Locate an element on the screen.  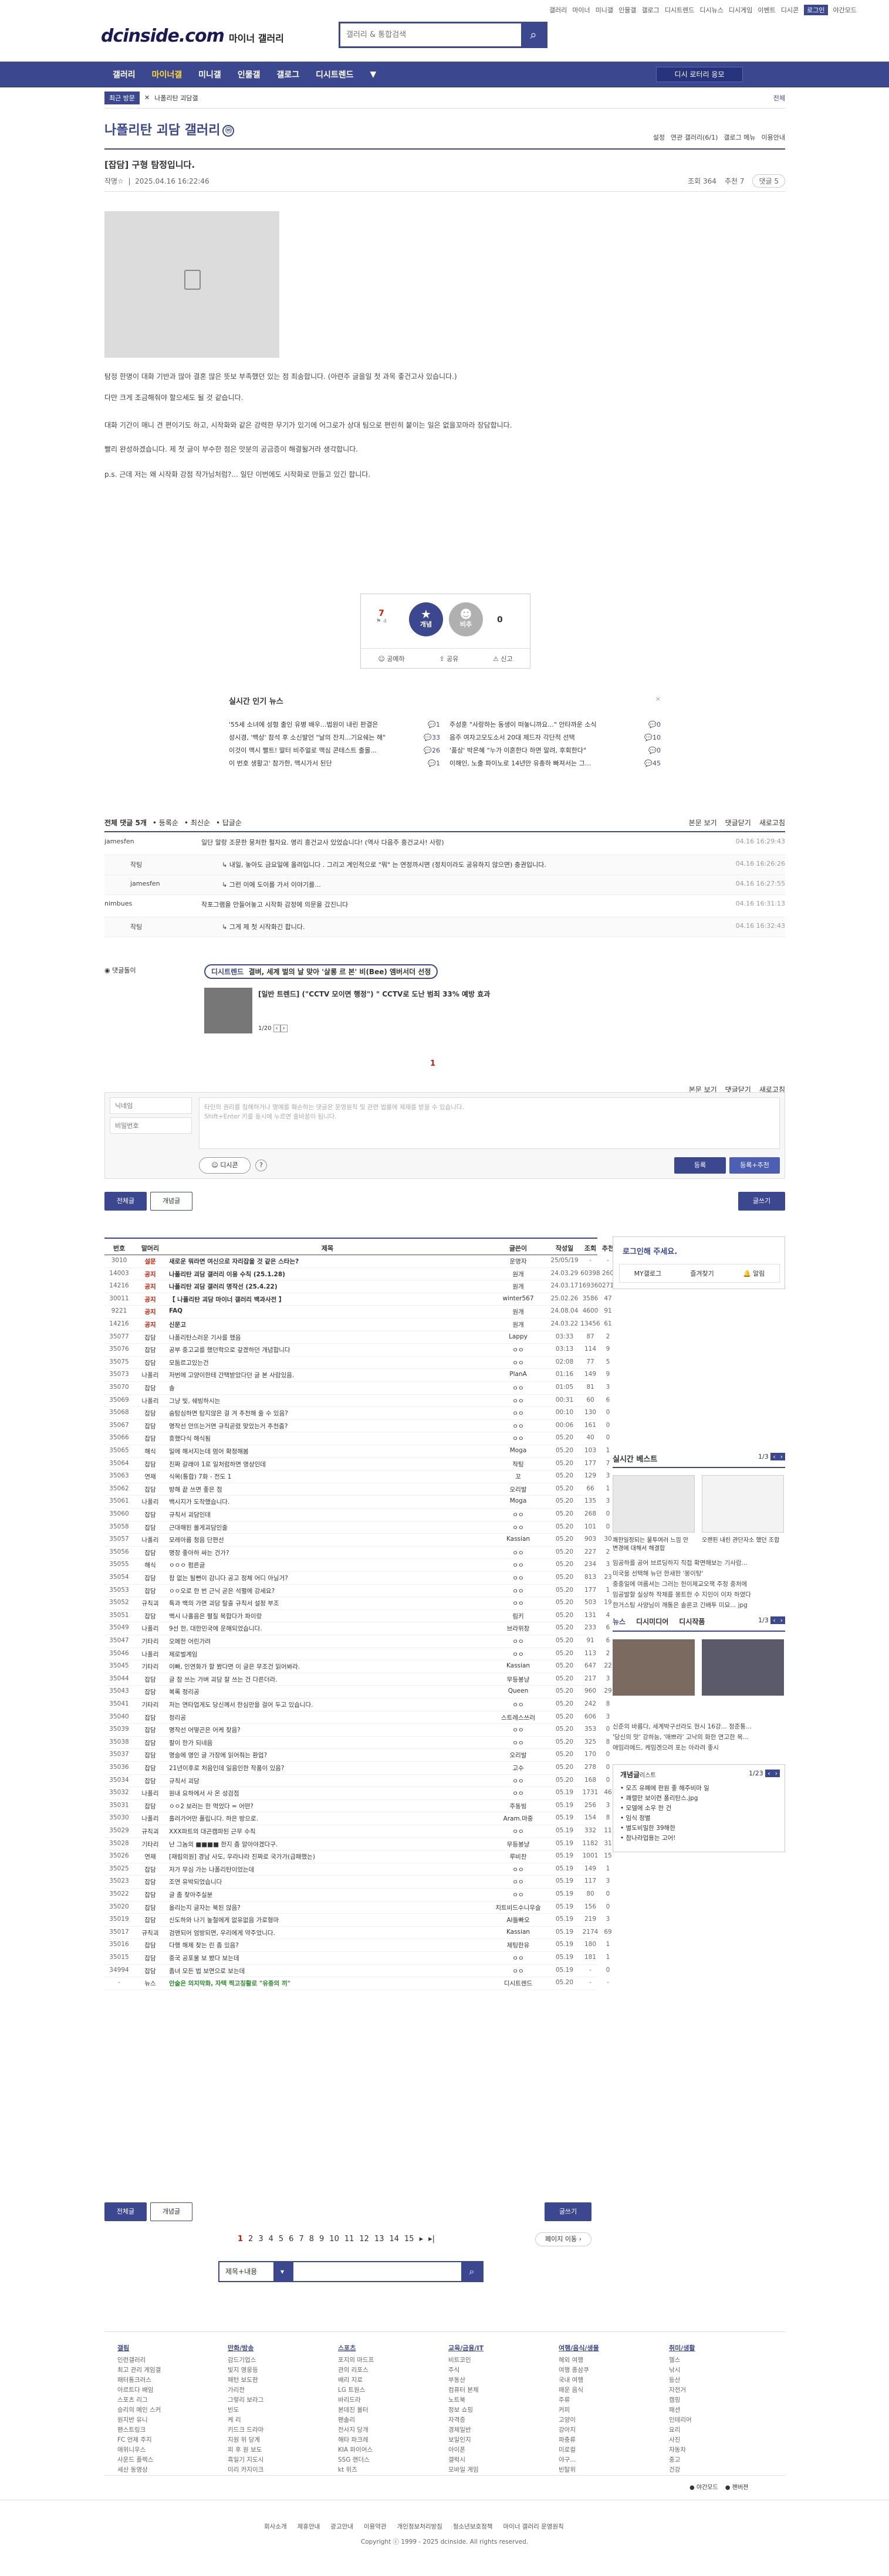
all-posts-tab: 전체글 is located at coordinates (126, 1201).